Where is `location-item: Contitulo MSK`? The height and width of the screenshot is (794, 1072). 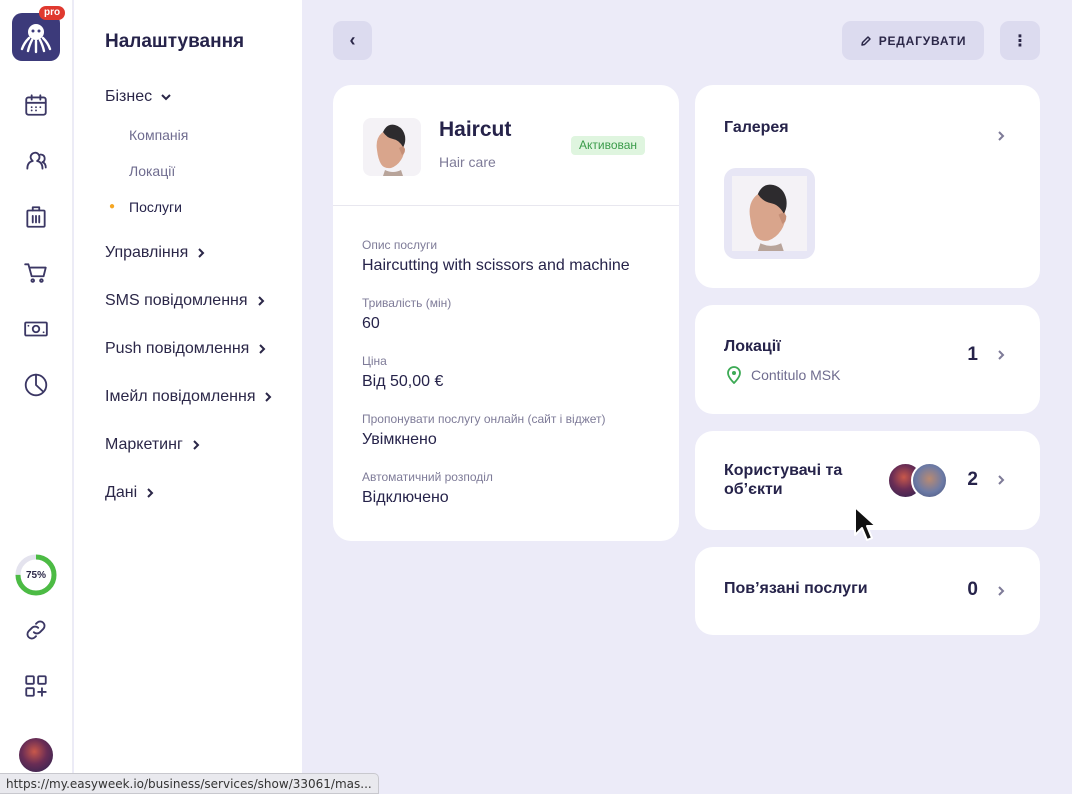
location-item: Contitulo MSK is located at coordinates (783, 375).